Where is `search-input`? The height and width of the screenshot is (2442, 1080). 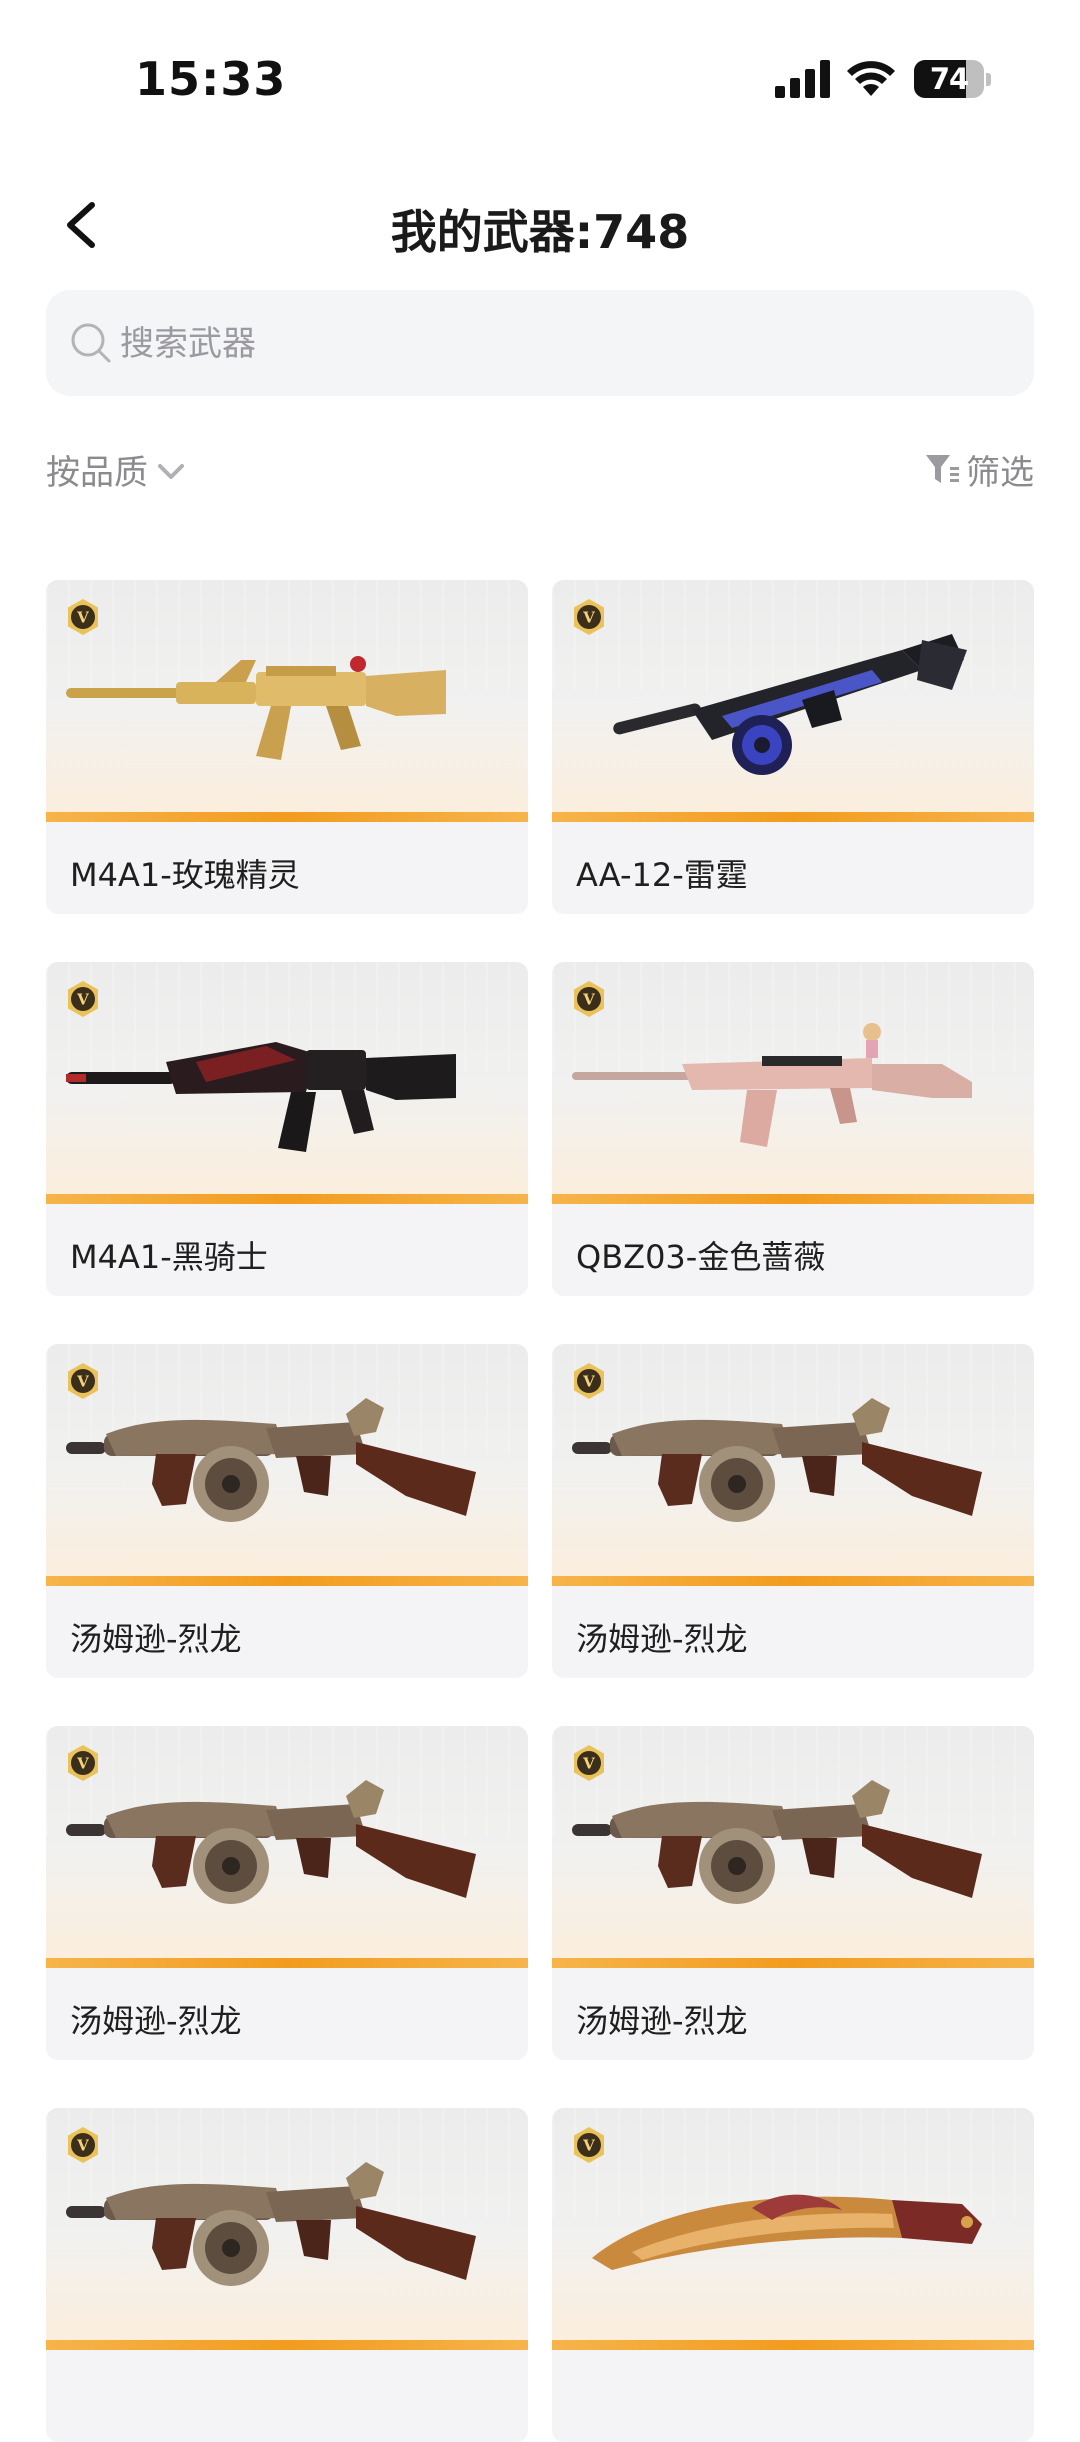 search-input is located at coordinates (560, 344).